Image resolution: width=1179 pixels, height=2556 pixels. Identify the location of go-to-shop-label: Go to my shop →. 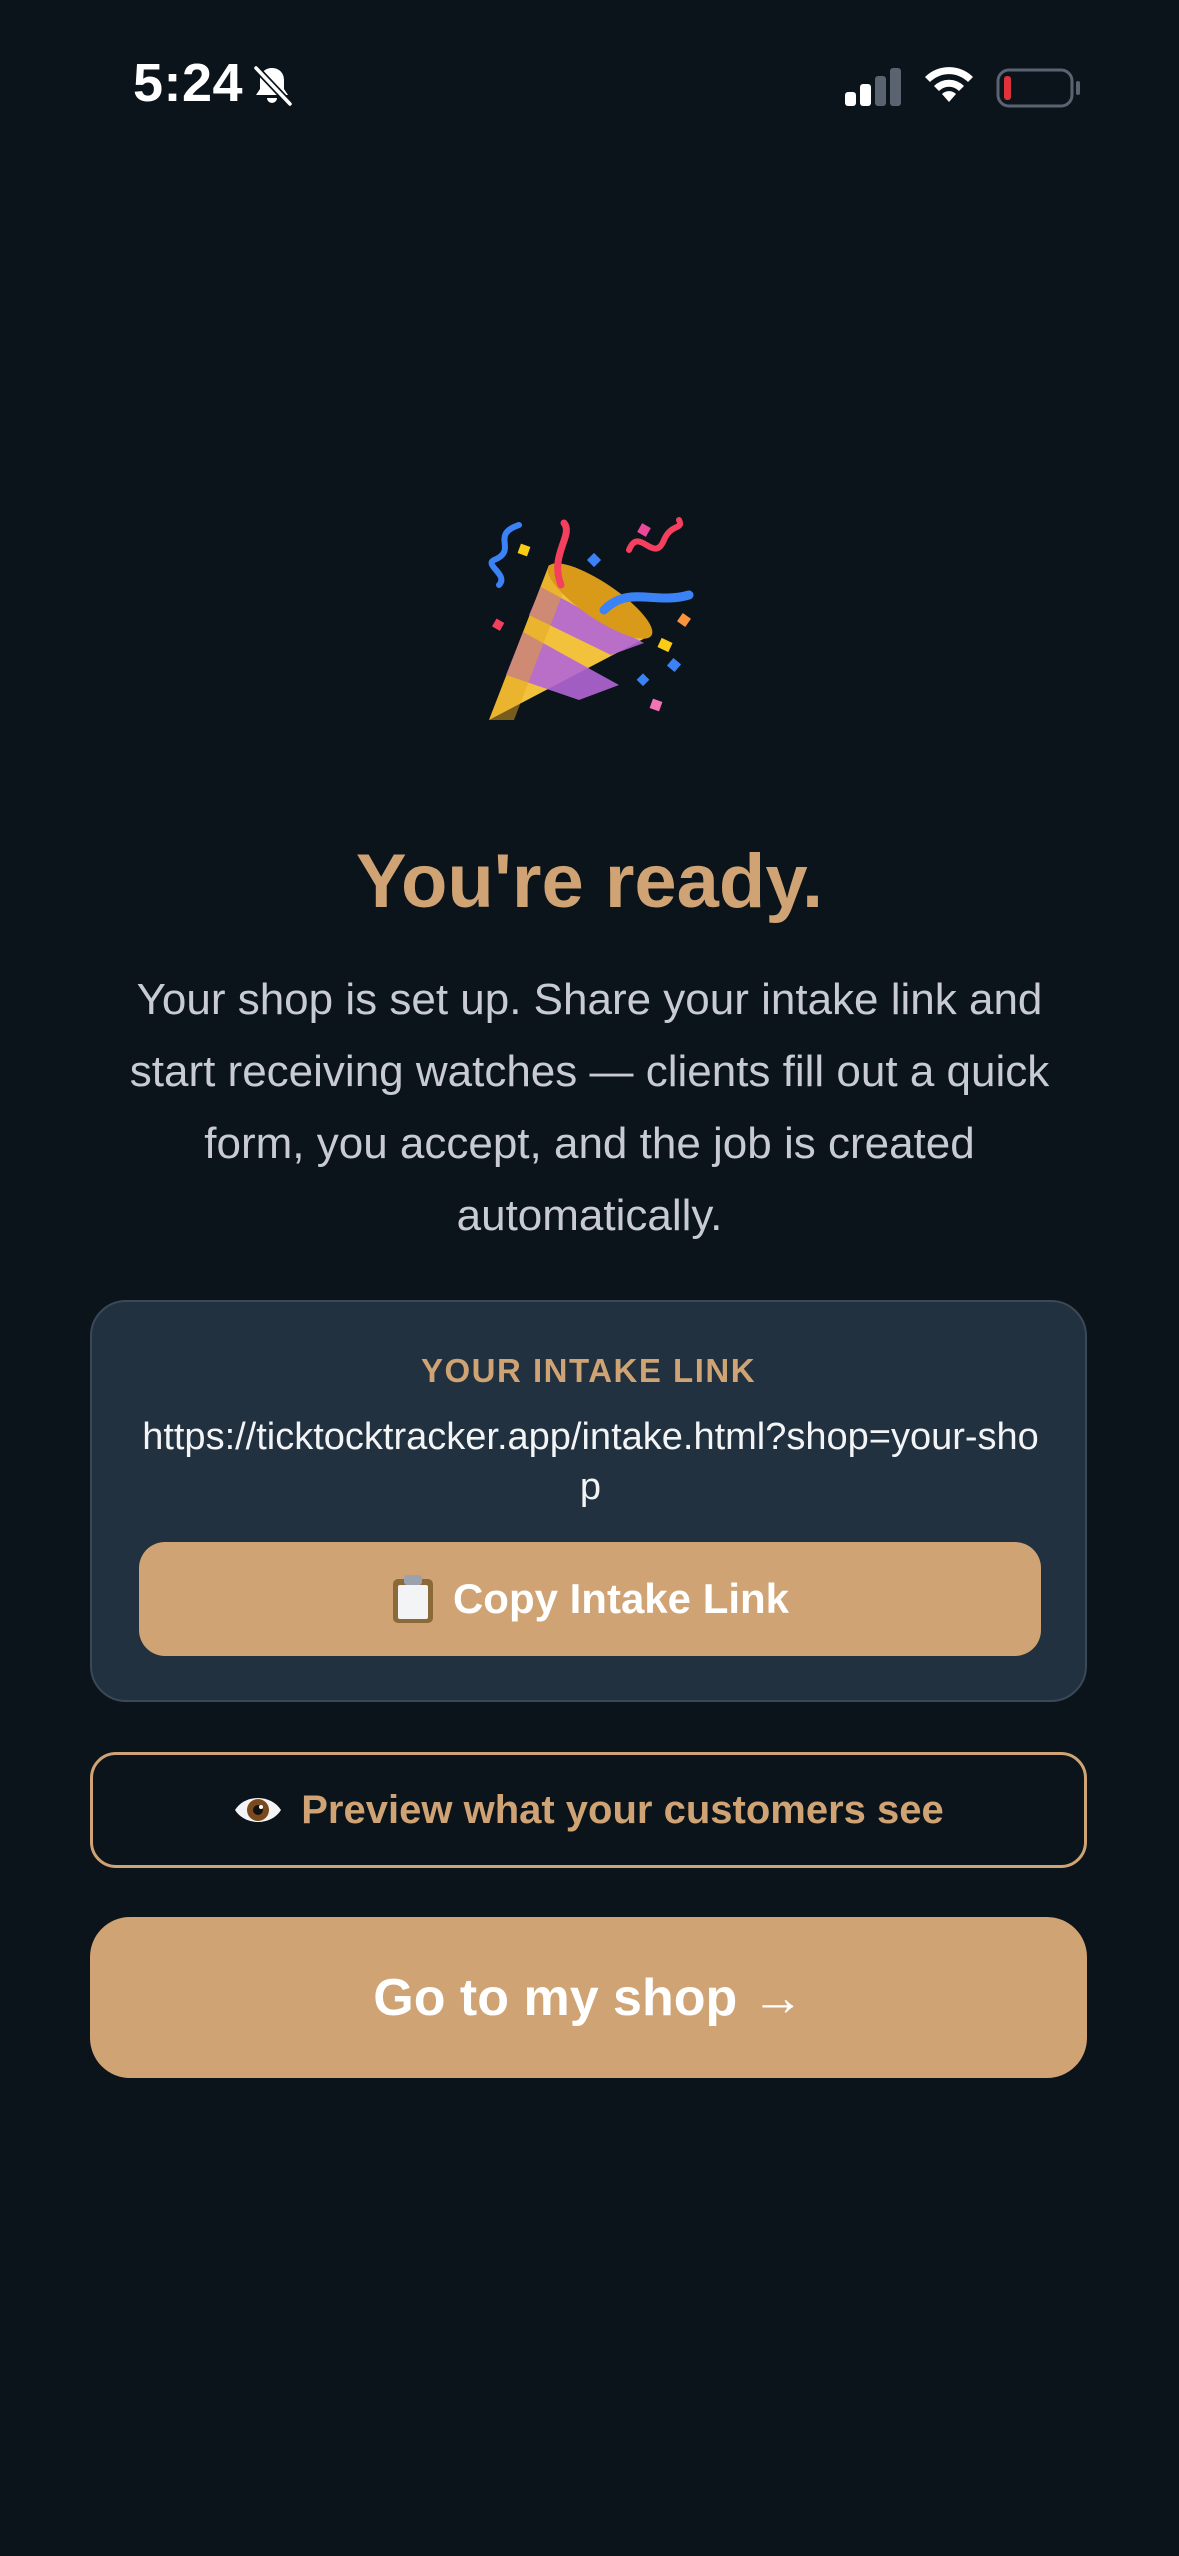
(588, 1997).